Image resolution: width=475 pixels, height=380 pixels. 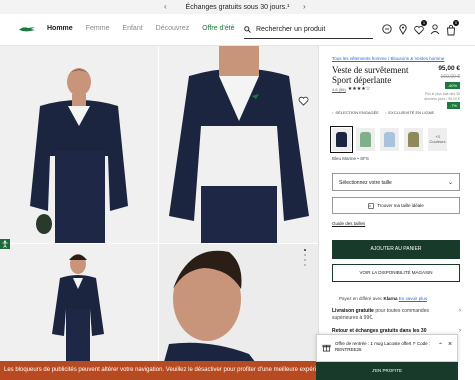 I want to click on swatch-green, so click(x=365, y=139).